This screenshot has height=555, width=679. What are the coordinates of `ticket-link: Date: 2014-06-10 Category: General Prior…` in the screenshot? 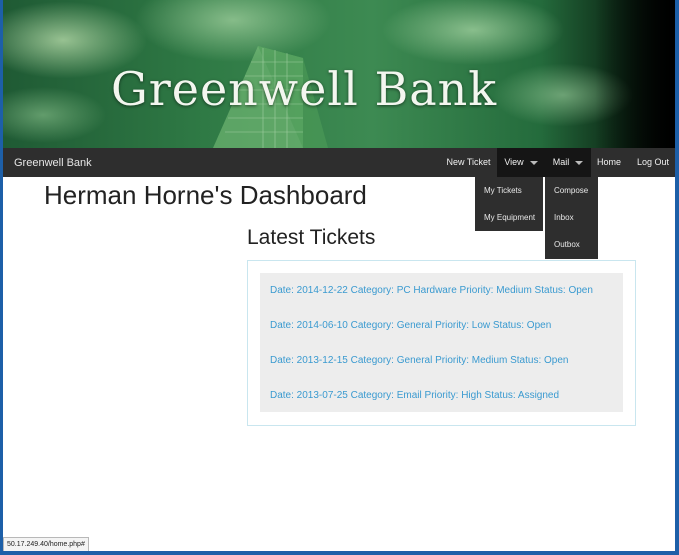 It's located at (410, 325).